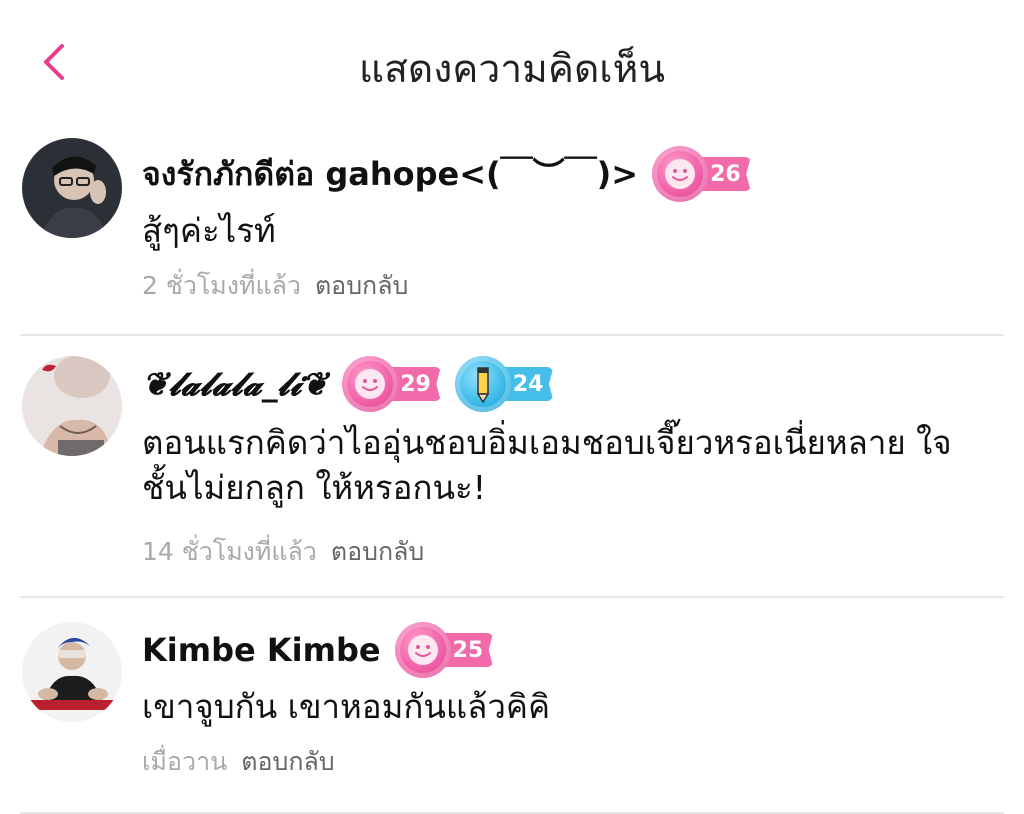 The width and height of the screenshot is (1024, 814). Describe the element at coordinates (229, 551) in the screenshot. I see `comment-timestamp: 14 ชั่วโมงที่แล้ว` at that location.